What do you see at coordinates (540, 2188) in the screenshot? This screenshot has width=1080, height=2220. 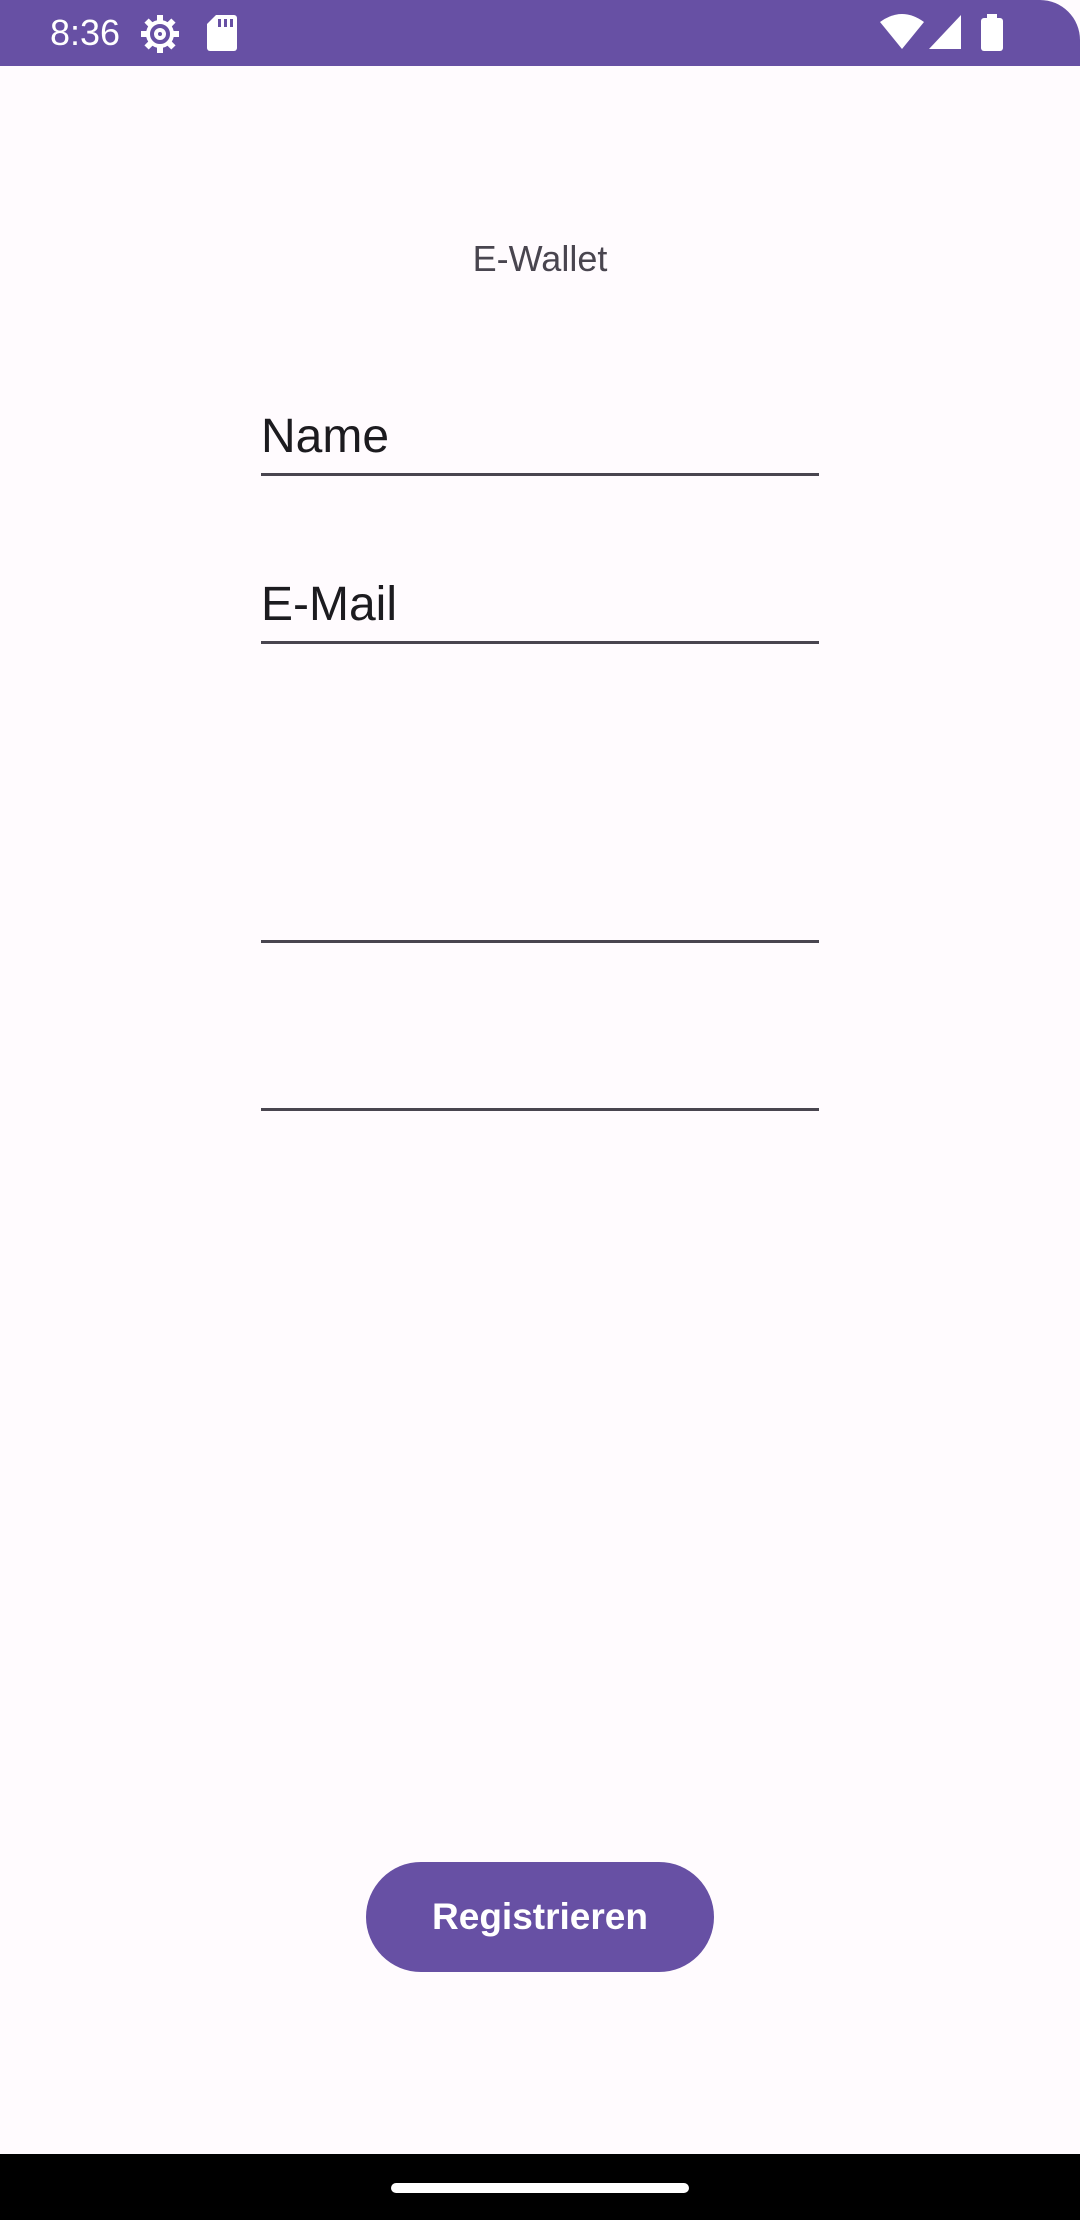 I see `home-gesture-handle` at bounding box center [540, 2188].